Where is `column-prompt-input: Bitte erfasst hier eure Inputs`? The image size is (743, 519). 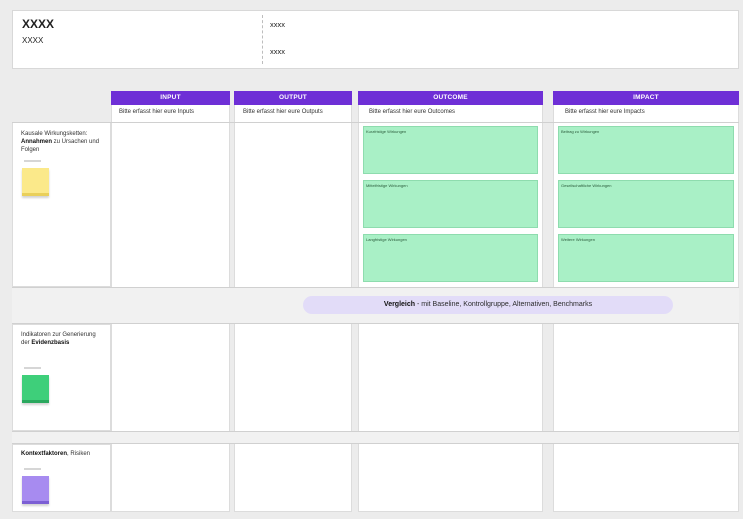 column-prompt-input: Bitte erfasst hier eure Inputs is located at coordinates (156, 112).